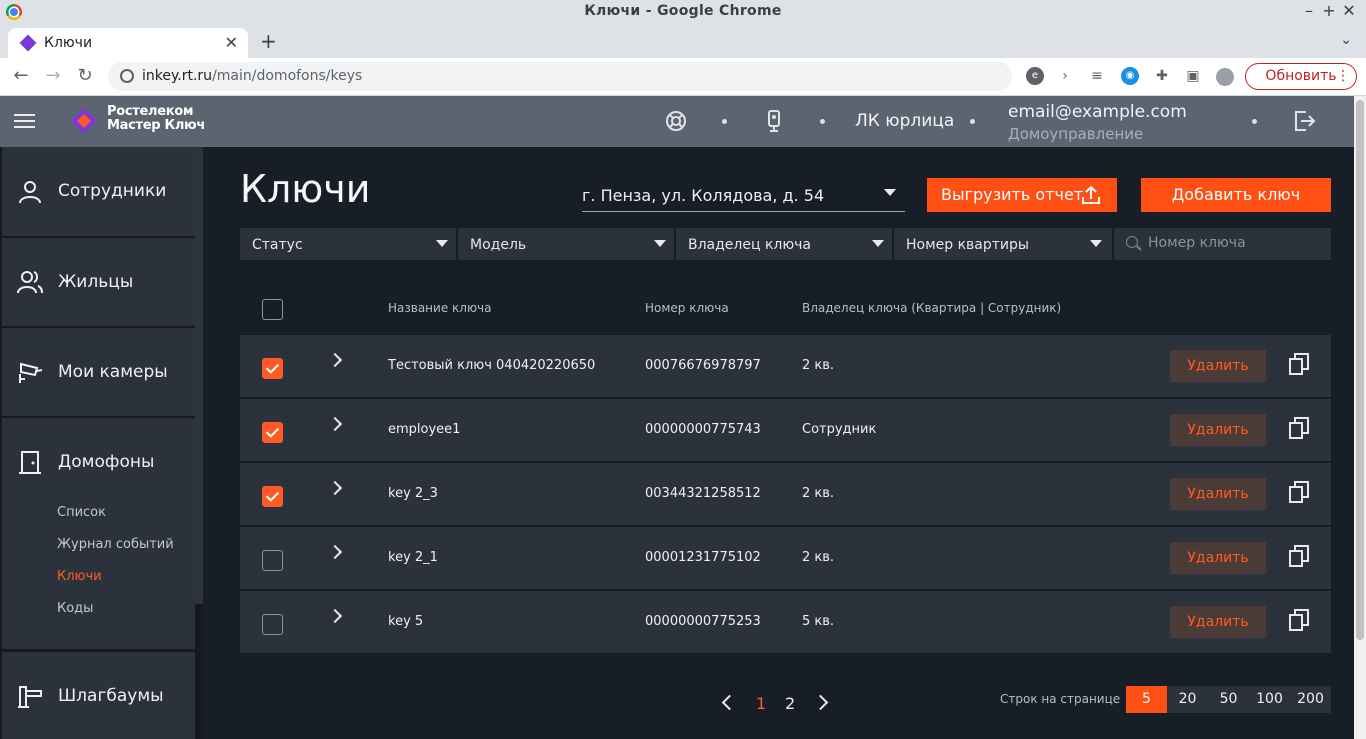  What do you see at coordinates (53, 75) in the screenshot?
I see `forward-icon: →` at bounding box center [53, 75].